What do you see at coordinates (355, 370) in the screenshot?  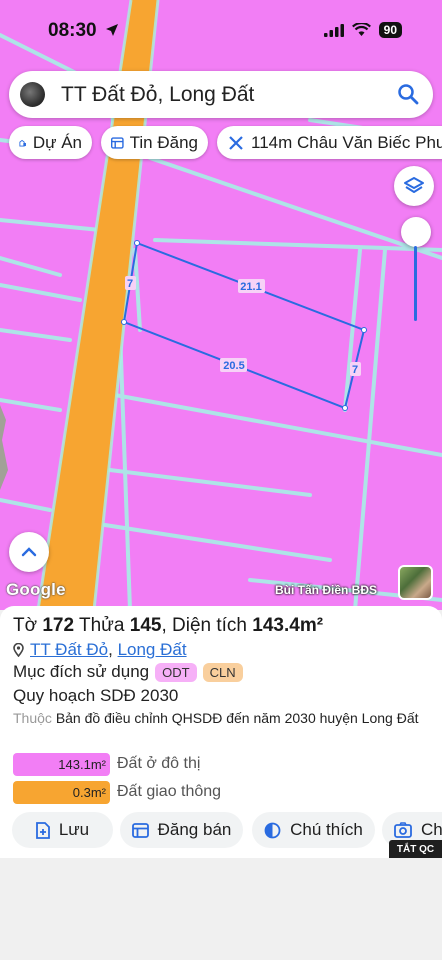 I see `edge-label-right: 7` at bounding box center [355, 370].